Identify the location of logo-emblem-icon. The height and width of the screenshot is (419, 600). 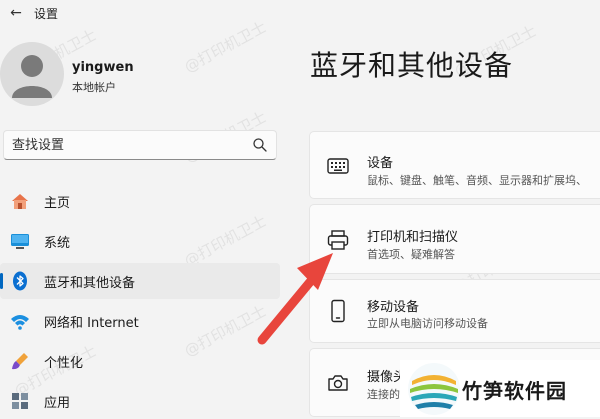
(434, 389).